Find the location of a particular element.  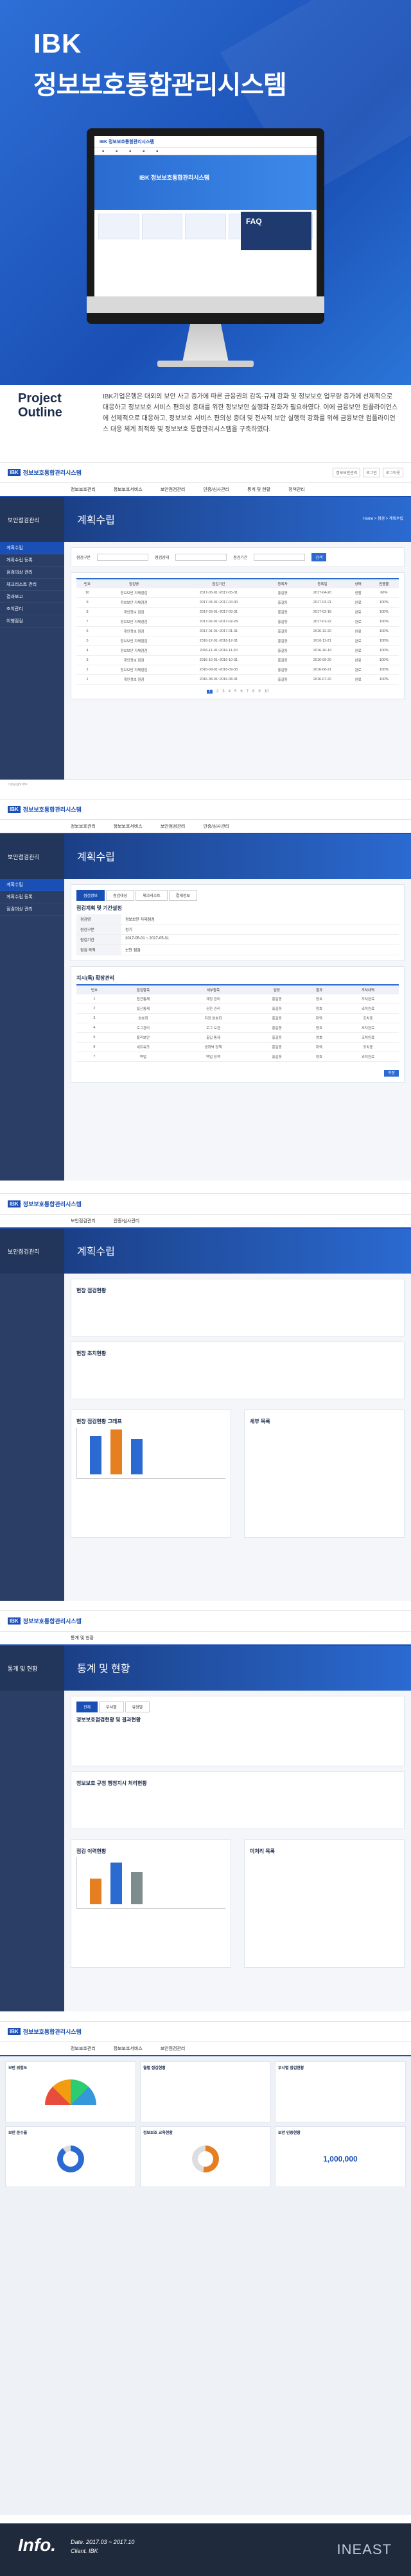

page-link: 5 is located at coordinates (235, 692).